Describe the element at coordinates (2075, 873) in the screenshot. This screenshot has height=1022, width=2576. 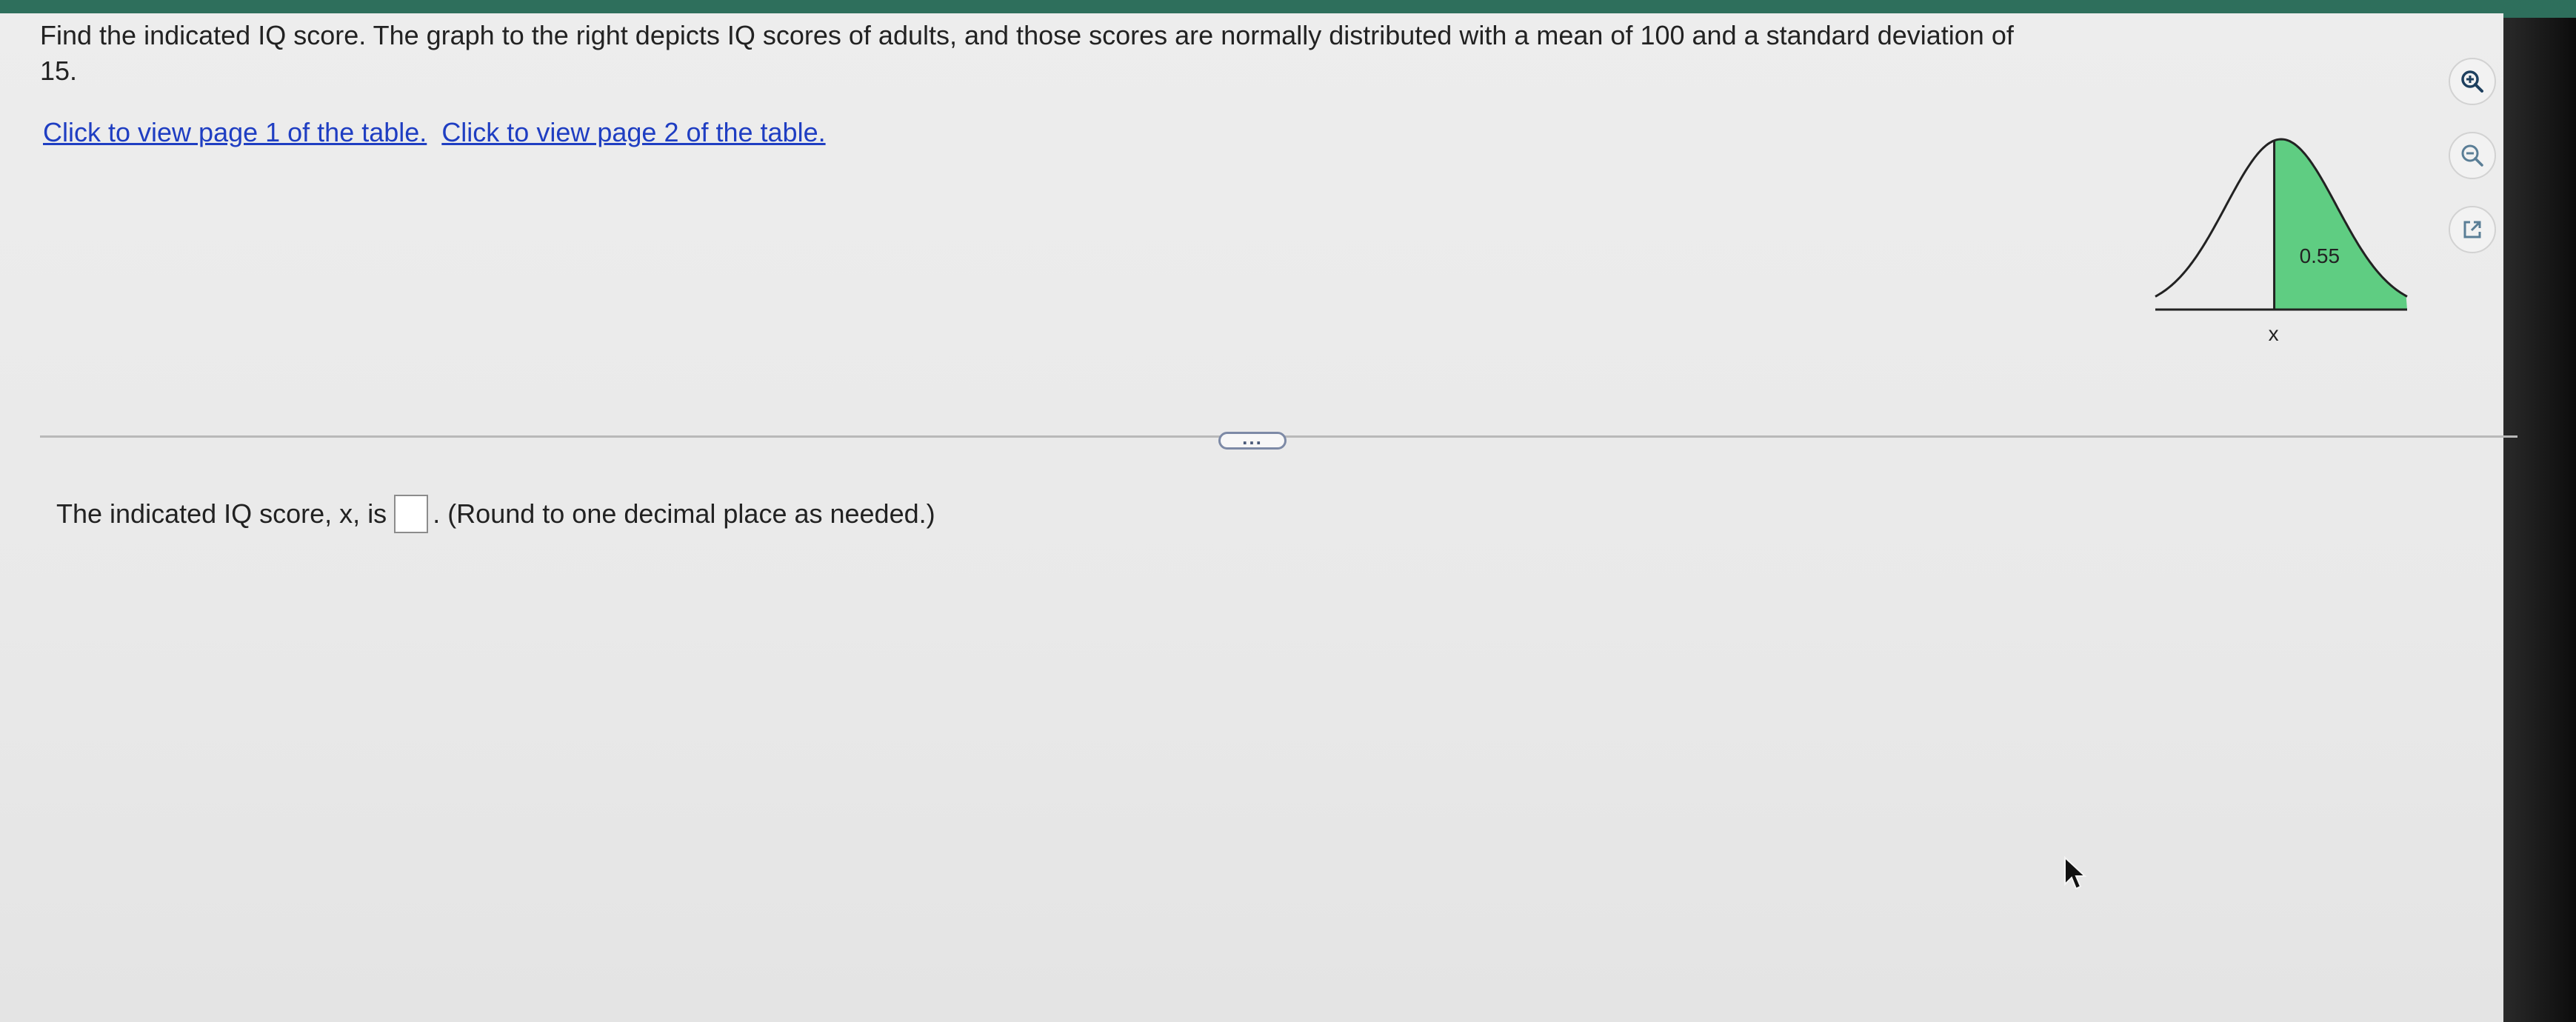
I see `mouse-cursor-icon` at that location.